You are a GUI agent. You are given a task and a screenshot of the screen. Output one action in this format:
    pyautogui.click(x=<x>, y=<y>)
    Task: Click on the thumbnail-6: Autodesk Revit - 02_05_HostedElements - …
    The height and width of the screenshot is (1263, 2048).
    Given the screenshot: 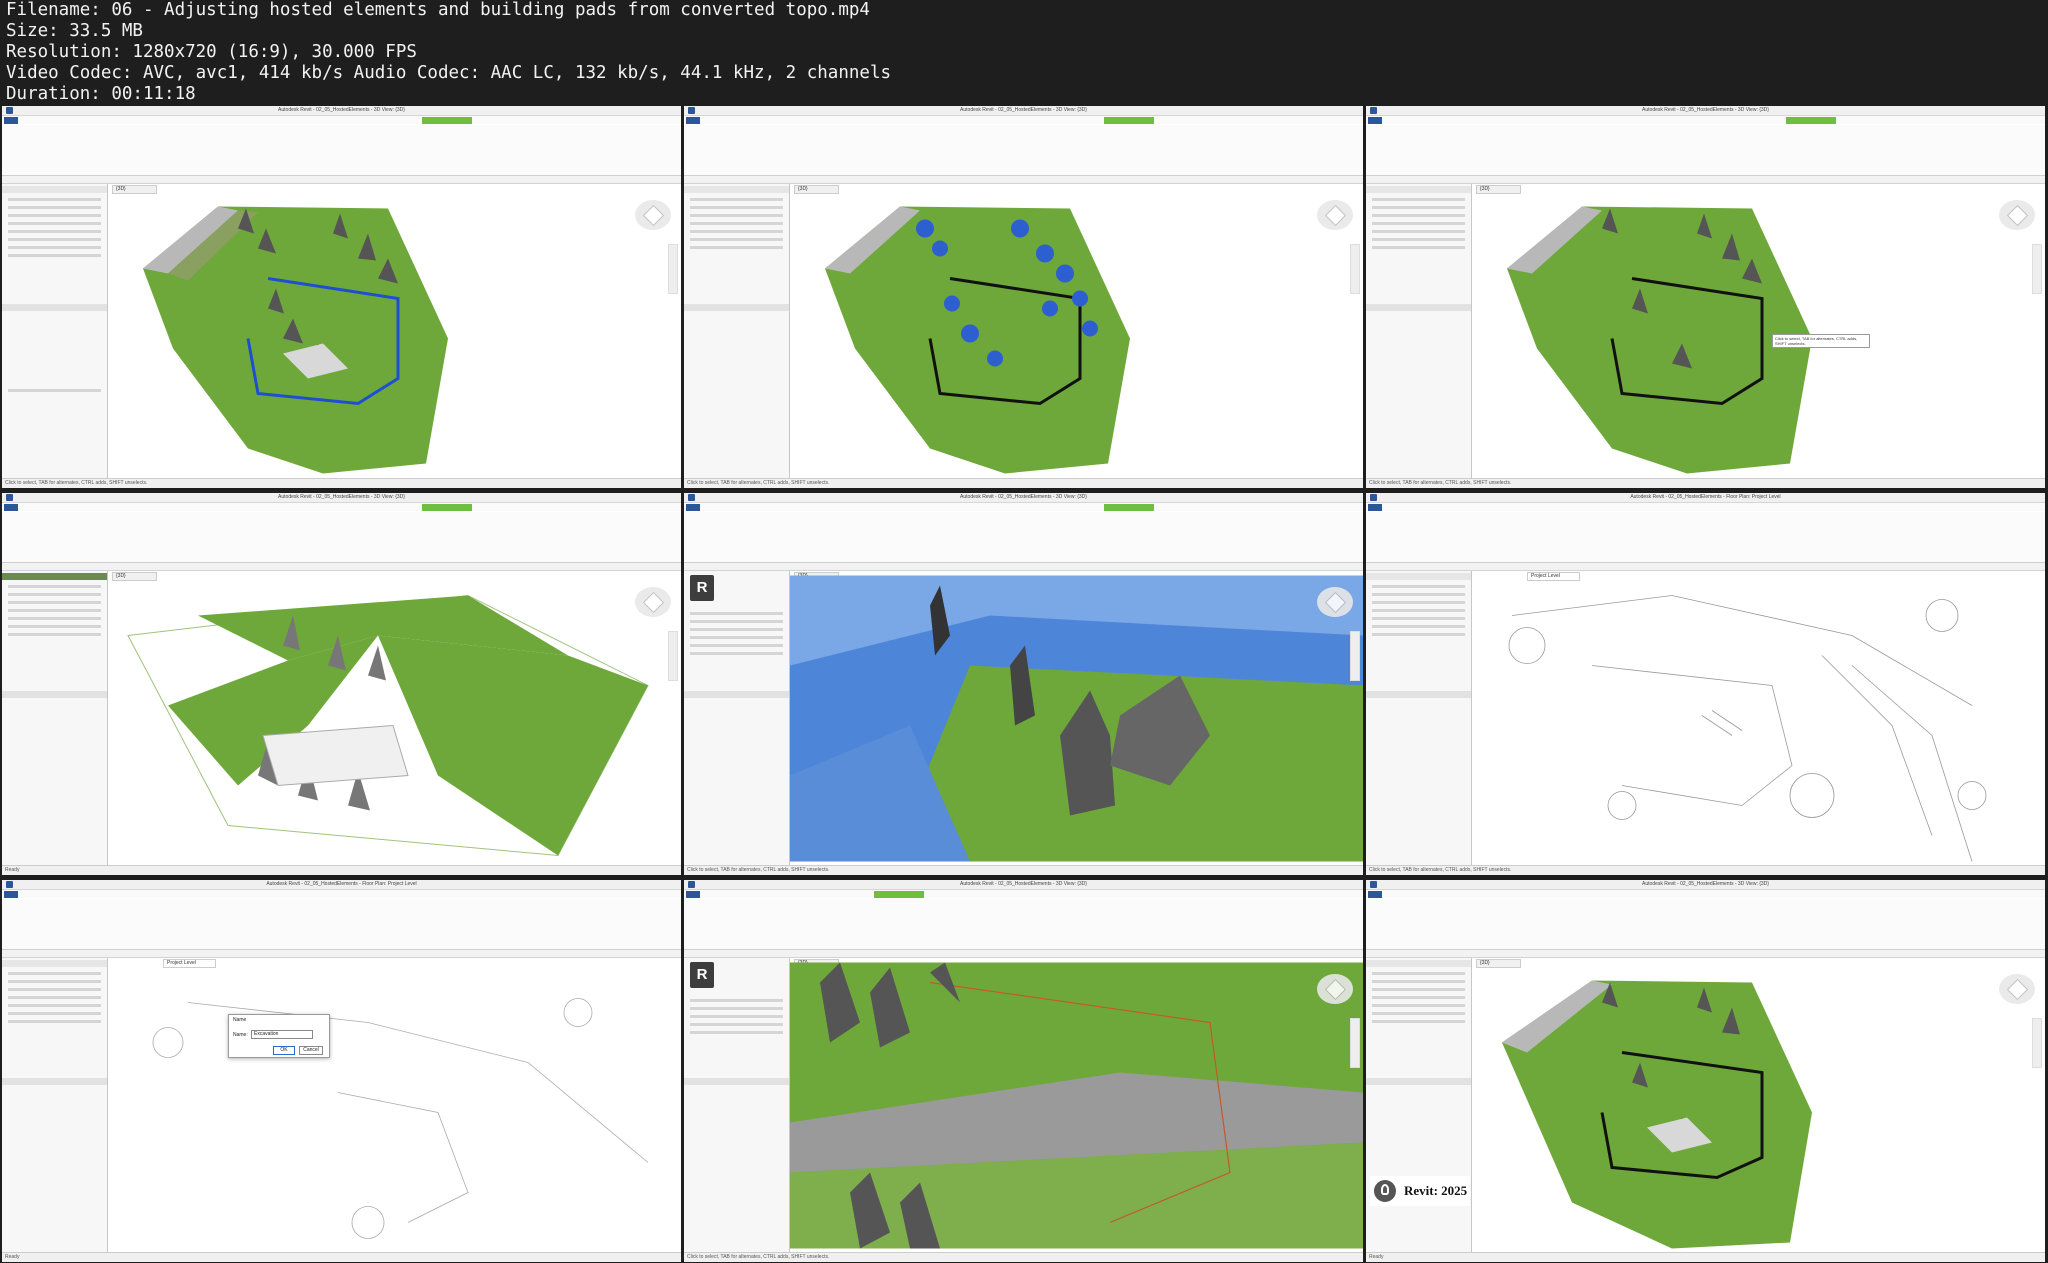 What is the action you would take?
    pyautogui.click(x=1705, y=684)
    